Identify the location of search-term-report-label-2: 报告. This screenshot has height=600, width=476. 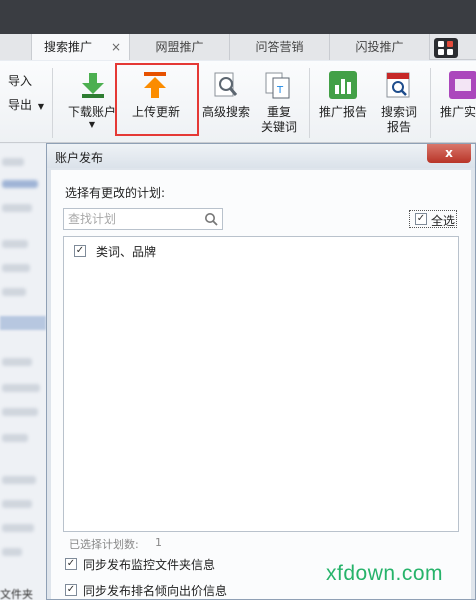
(398, 127).